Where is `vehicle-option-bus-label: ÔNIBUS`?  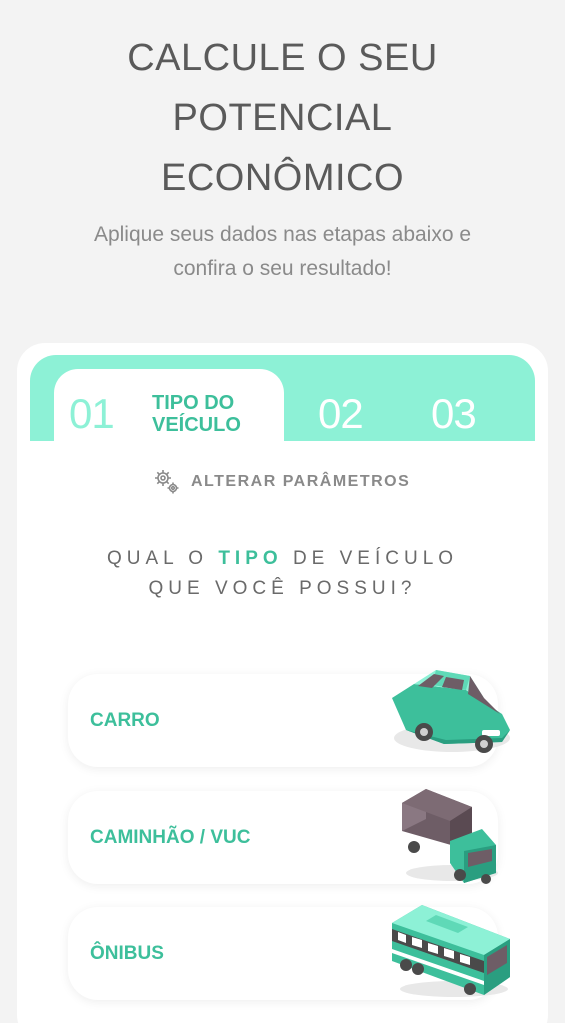 vehicle-option-bus-label: ÔNIBUS is located at coordinates (127, 953).